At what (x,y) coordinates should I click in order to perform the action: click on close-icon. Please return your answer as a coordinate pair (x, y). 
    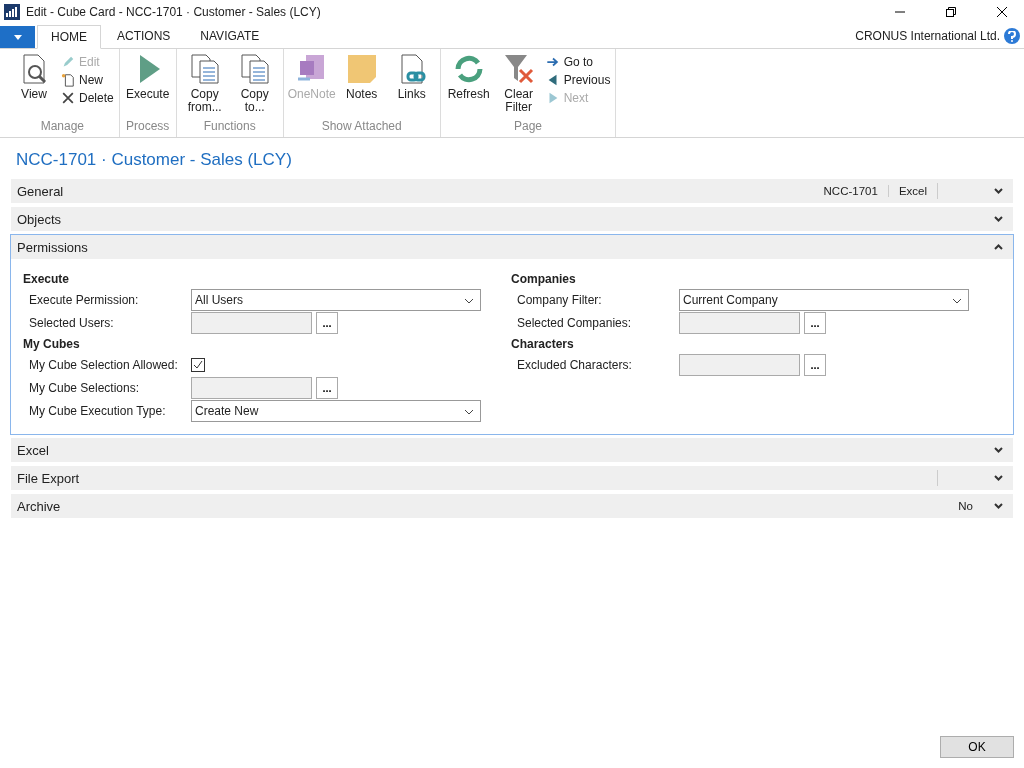
    Looking at the image, I should click on (1001, 12).